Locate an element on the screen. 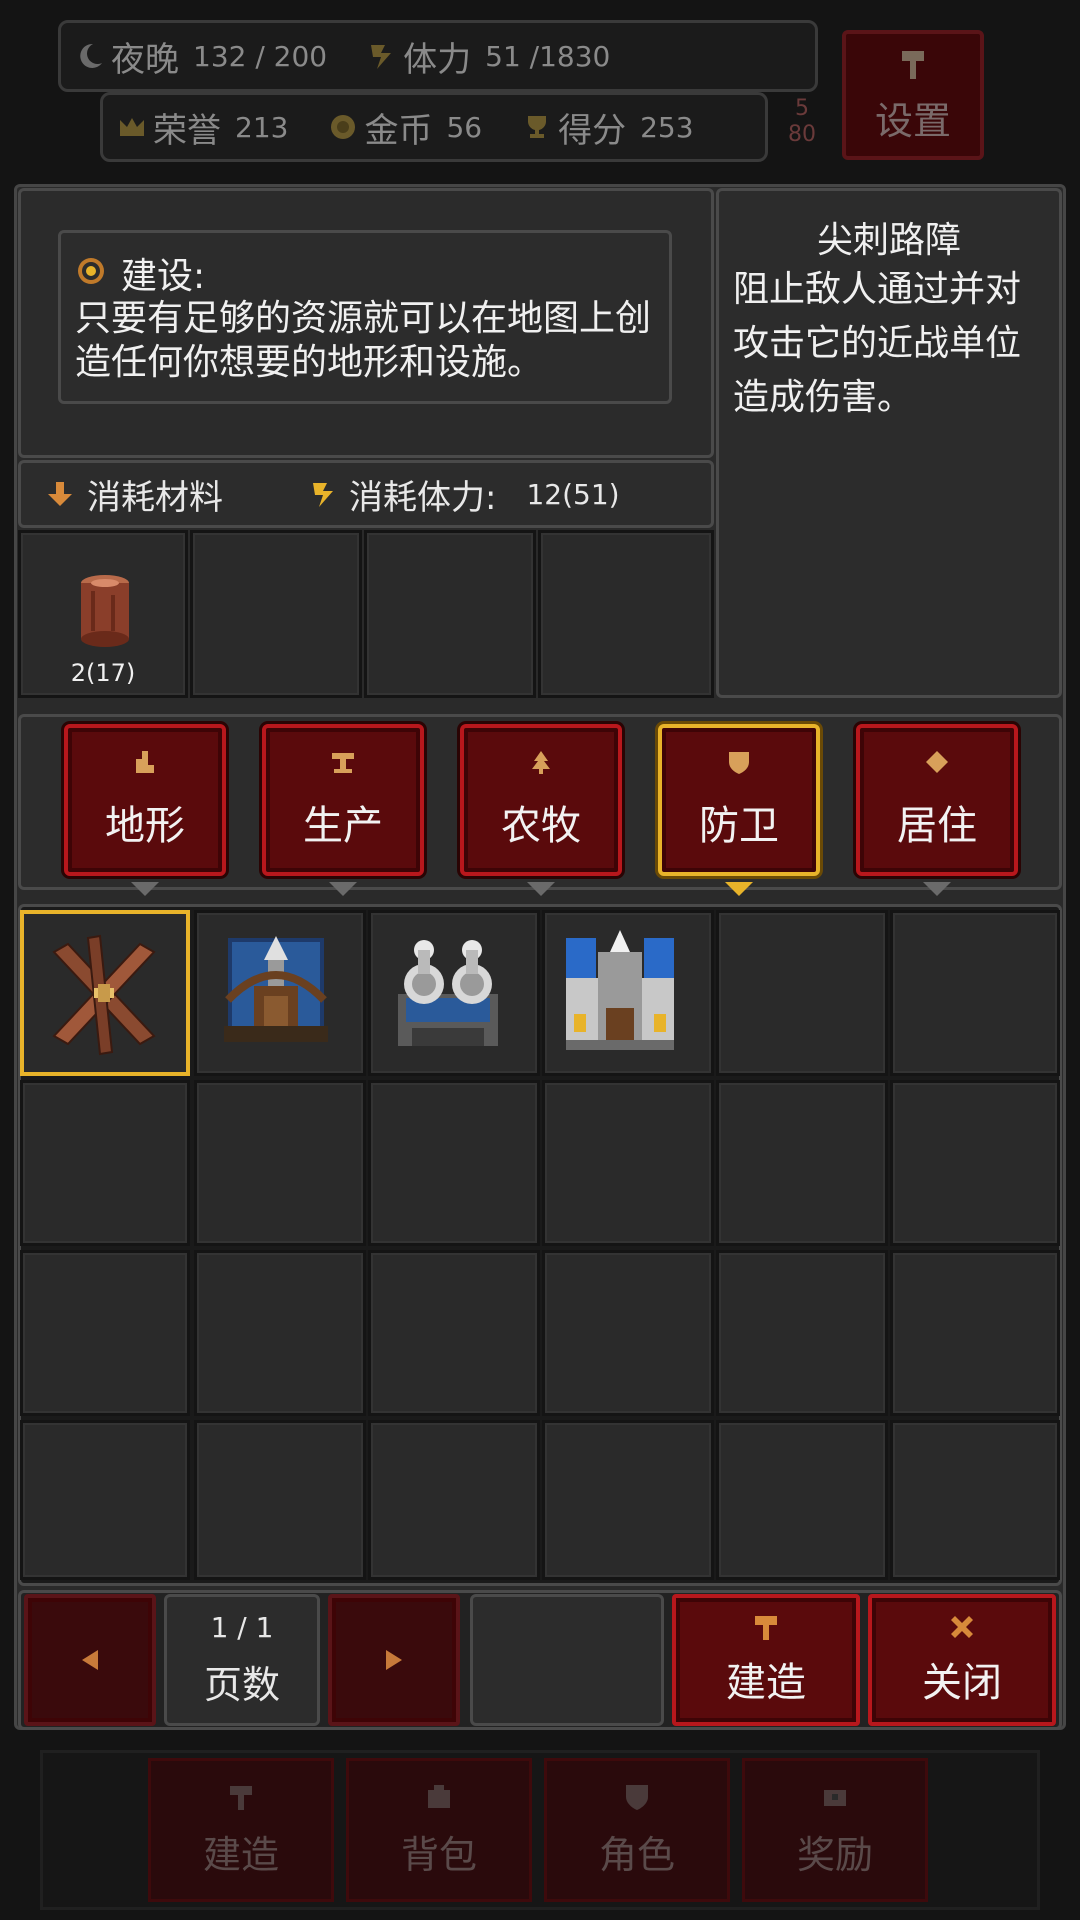 Image resolution: width=1080 pixels, height=1920 pixels. tab-arrow-active is located at coordinates (739, 889).